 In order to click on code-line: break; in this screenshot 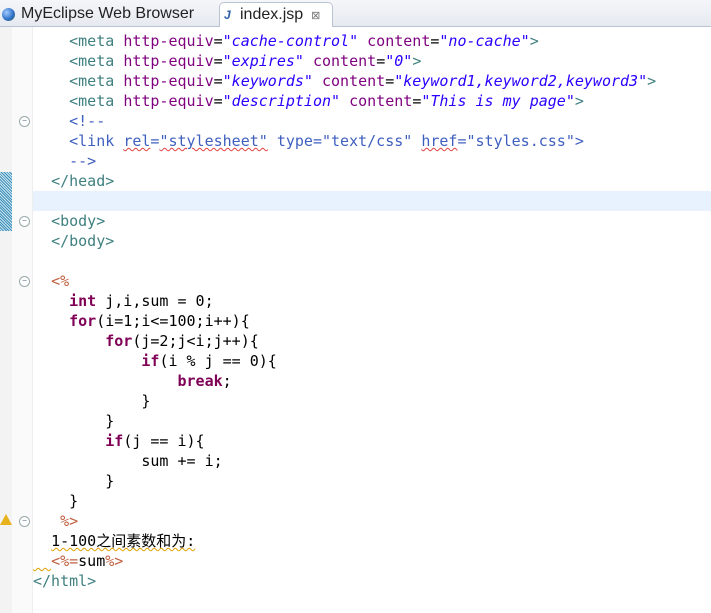, I will do `click(344, 381)`.